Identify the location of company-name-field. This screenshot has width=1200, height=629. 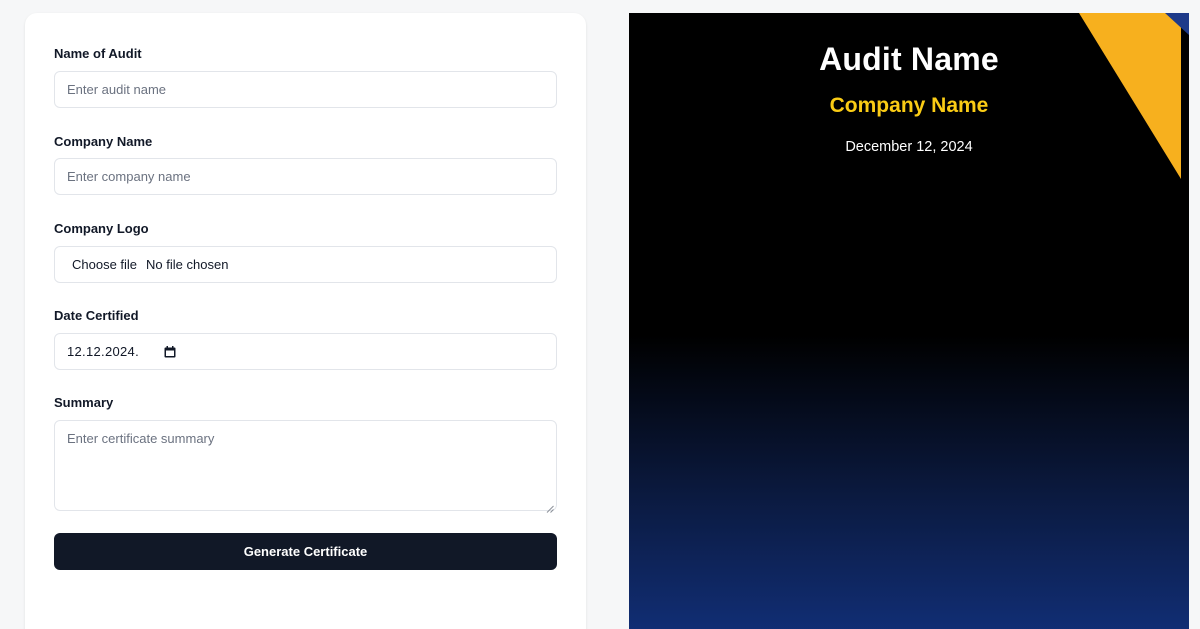
(305, 176).